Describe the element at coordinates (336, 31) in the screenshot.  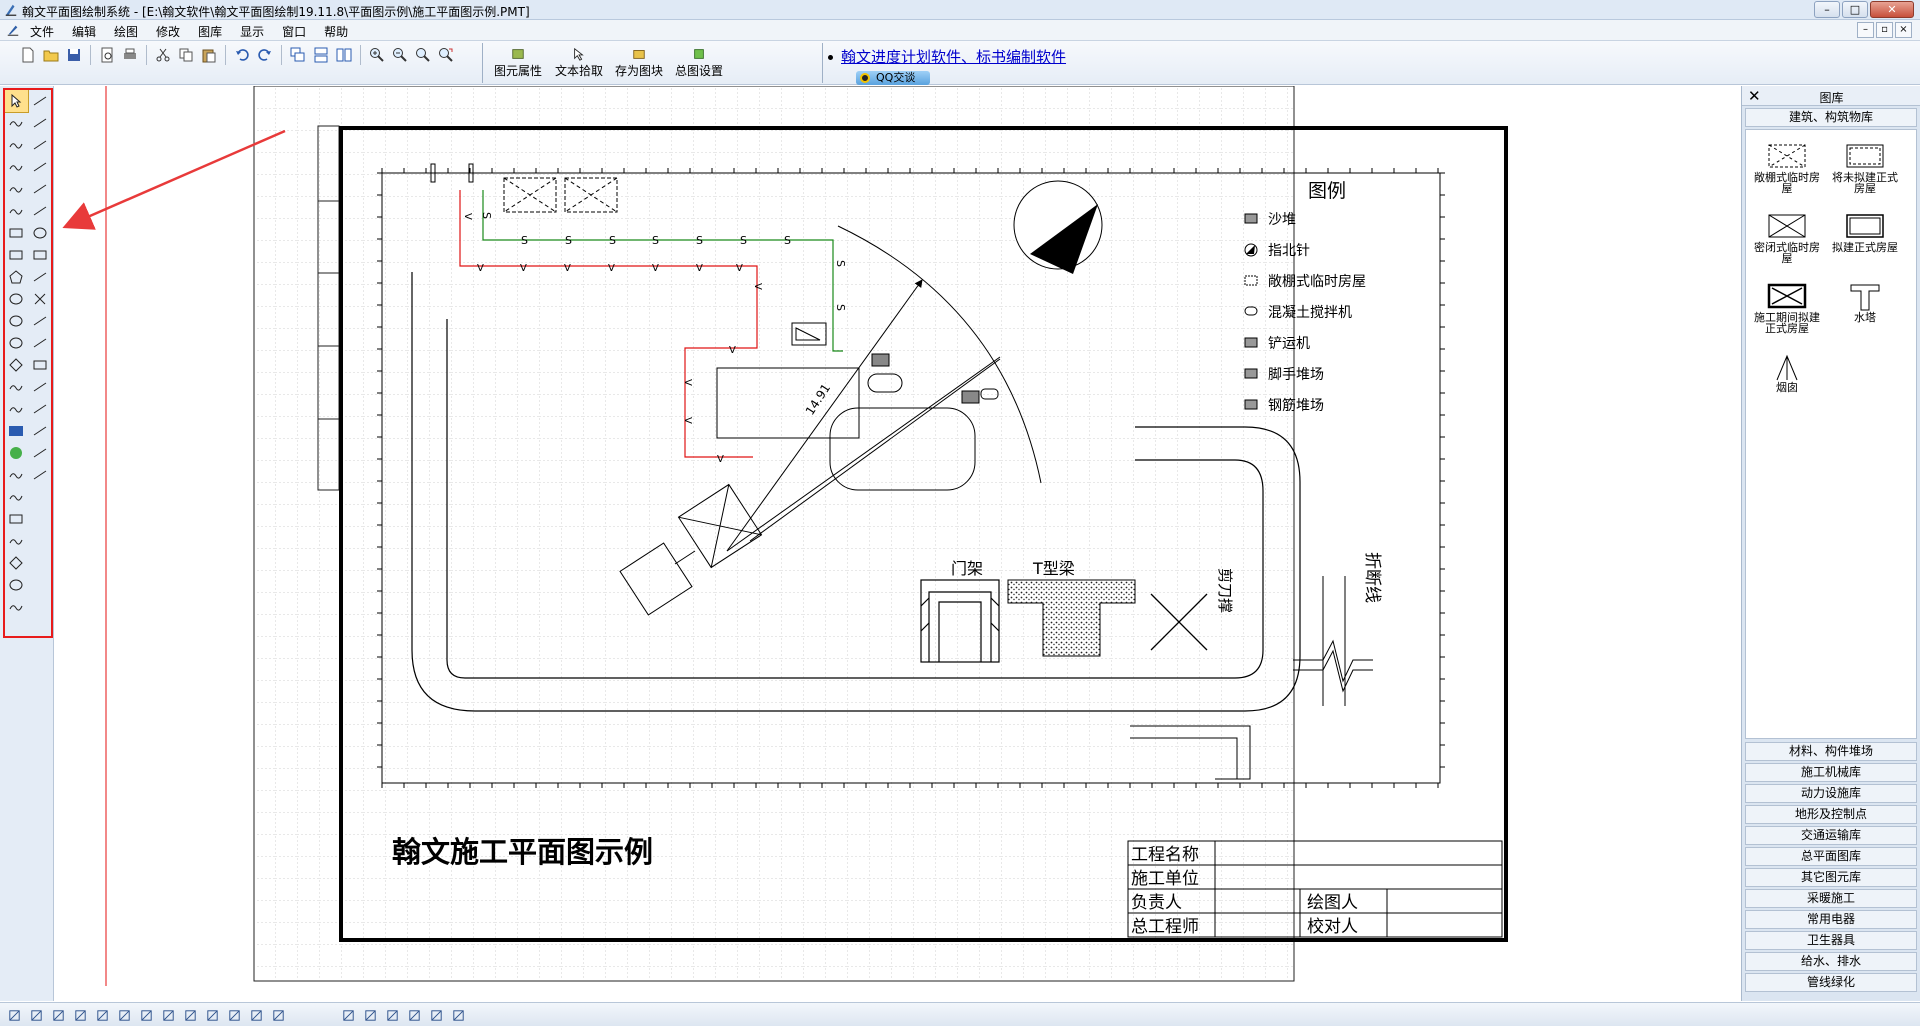
I see `menu-help: 帮助` at that location.